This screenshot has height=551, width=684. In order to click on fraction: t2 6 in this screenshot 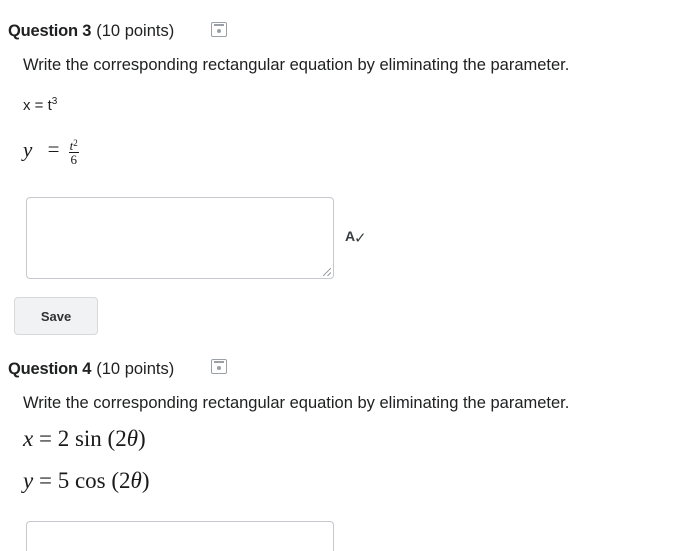, I will do `click(73, 152)`.